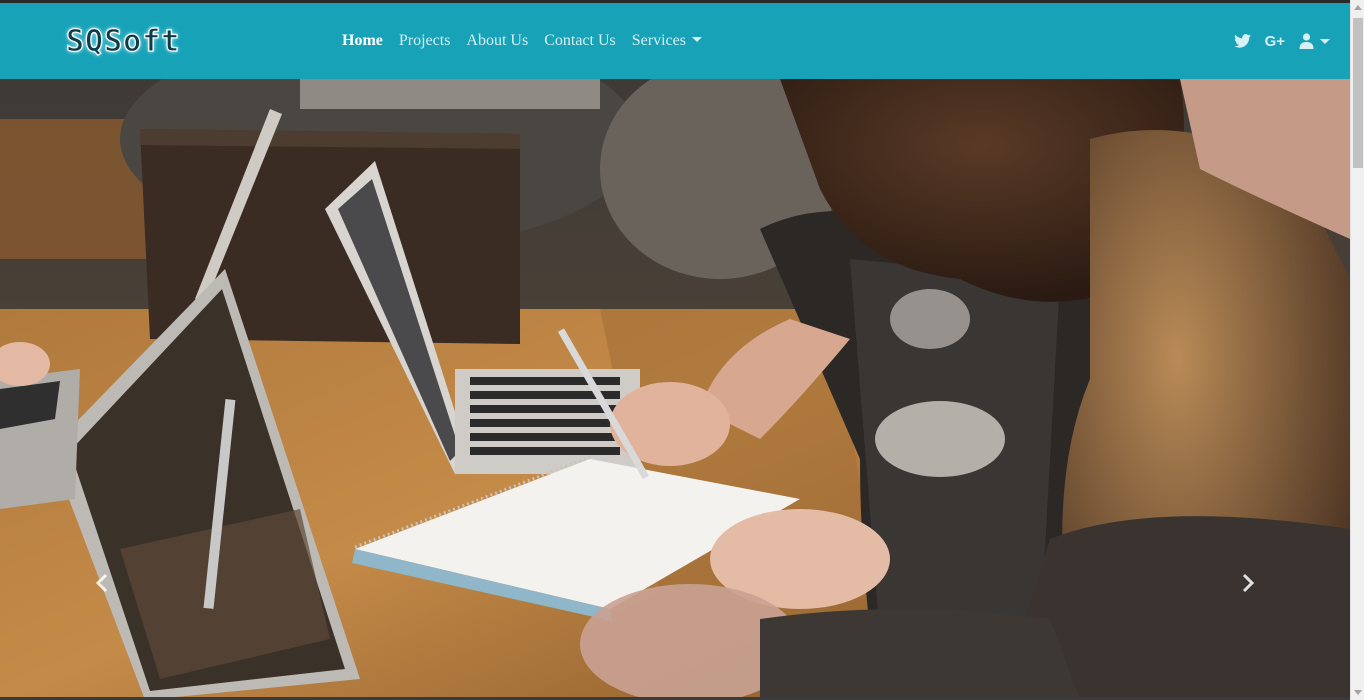 This screenshot has width=1364, height=700. What do you see at coordinates (366, 41) in the screenshot?
I see `nav-home: Home` at bounding box center [366, 41].